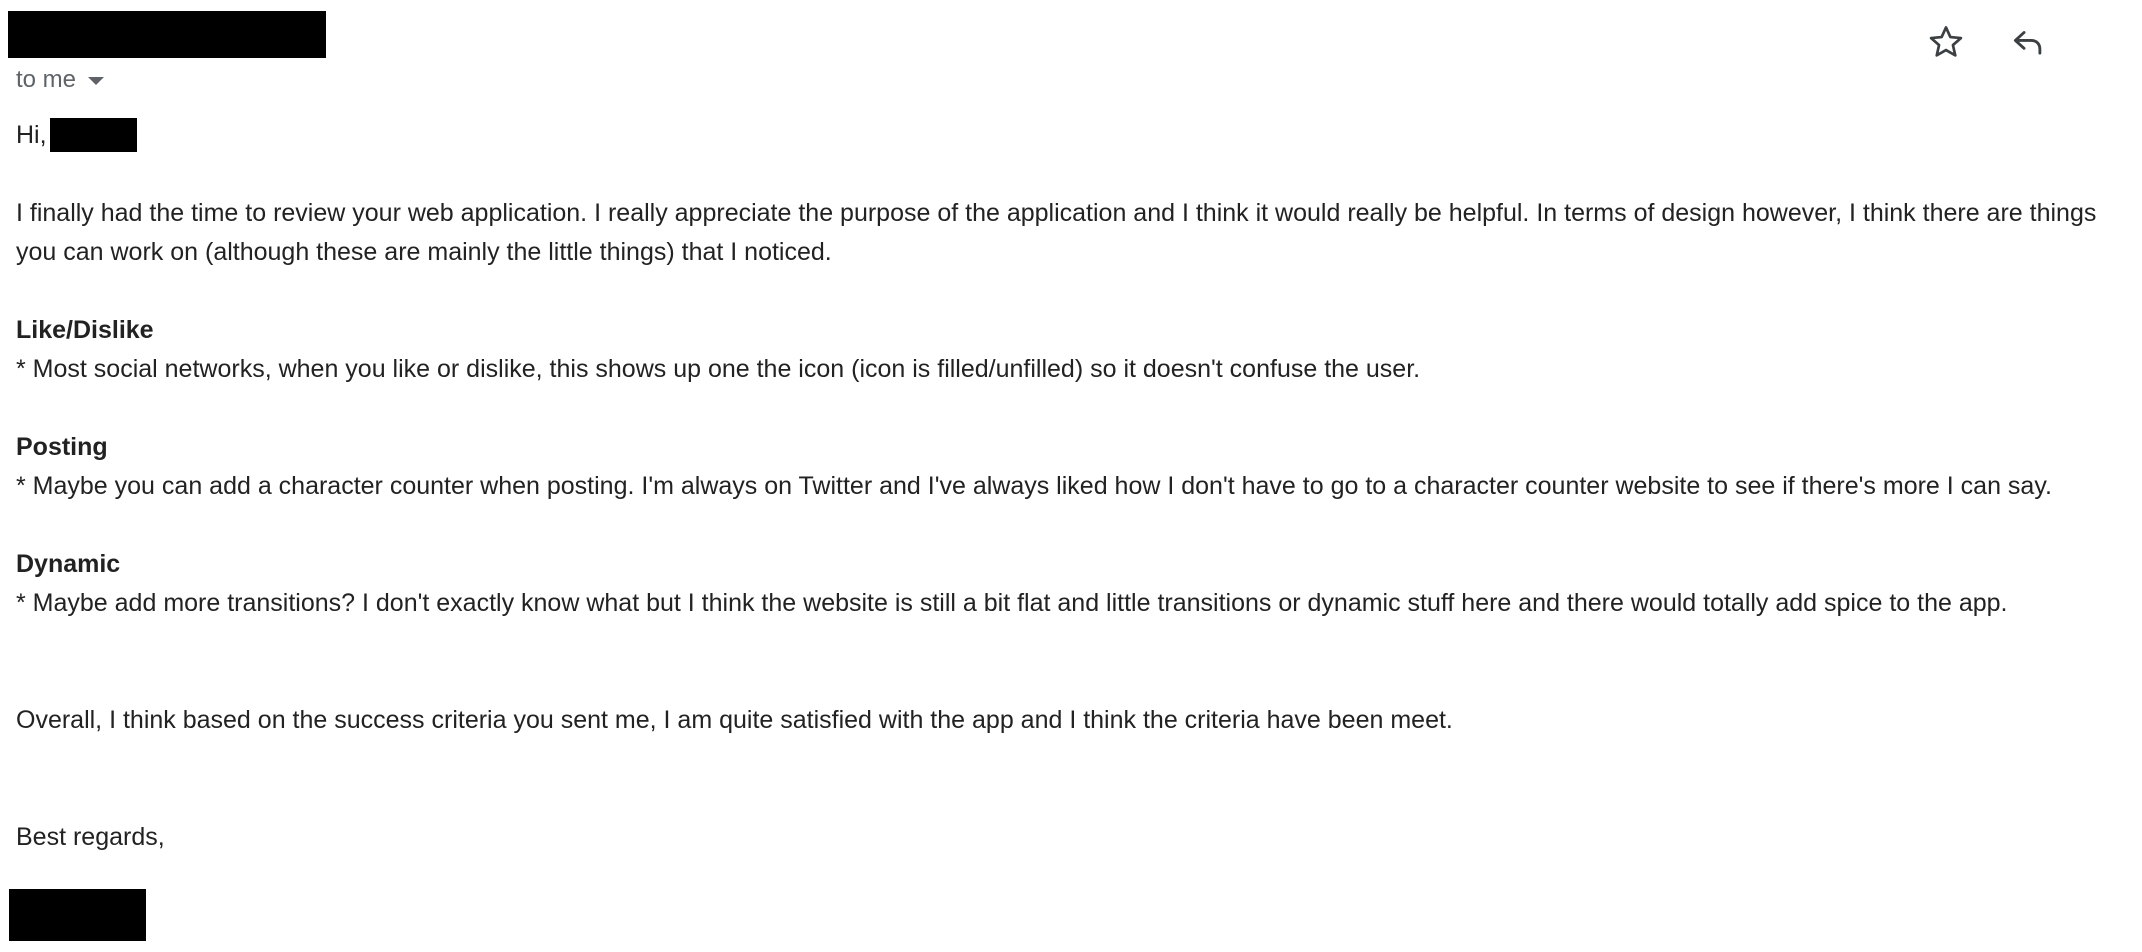 The height and width of the screenshot is (952, 2142). I want to click on star-icon, so click(1946, 41).